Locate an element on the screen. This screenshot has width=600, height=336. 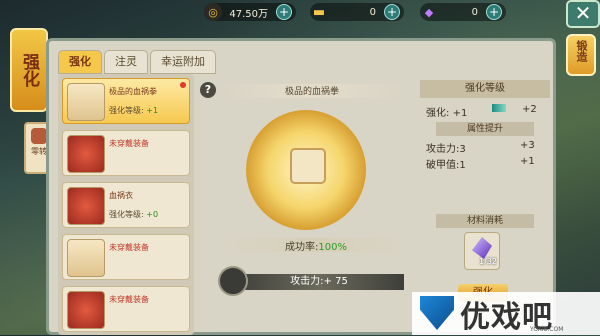
item-level: 强化等级: +1 is located at coordinates (134, 110).